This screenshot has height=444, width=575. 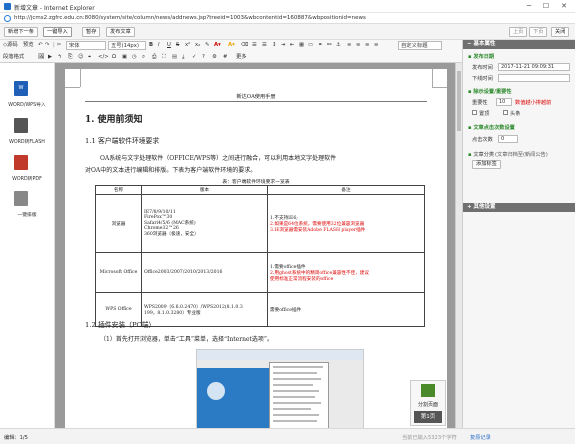 What do you see at coordinates (187, 45) in the screenshot?
I see `superscript-icon: x²` at bounding box center [187, 45].